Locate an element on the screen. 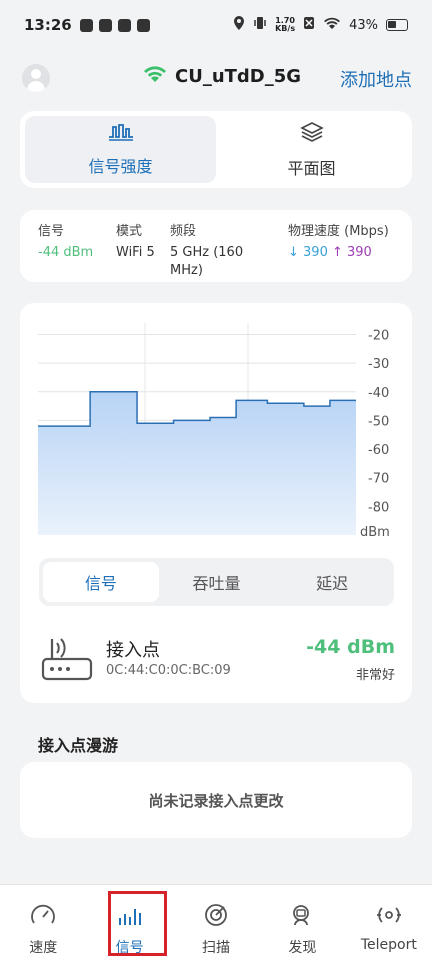 This screenshot has width=432, height=964. y-tick-label: -60 is located at coordinates (378, 450).